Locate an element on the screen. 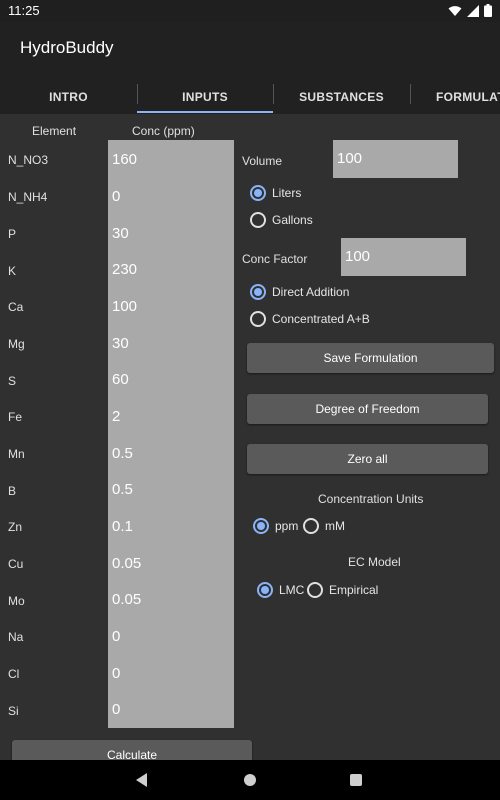 This screenshot has height=800, width=500. conc-factor-label: Conc Factor is located at coordinates (275, 259).